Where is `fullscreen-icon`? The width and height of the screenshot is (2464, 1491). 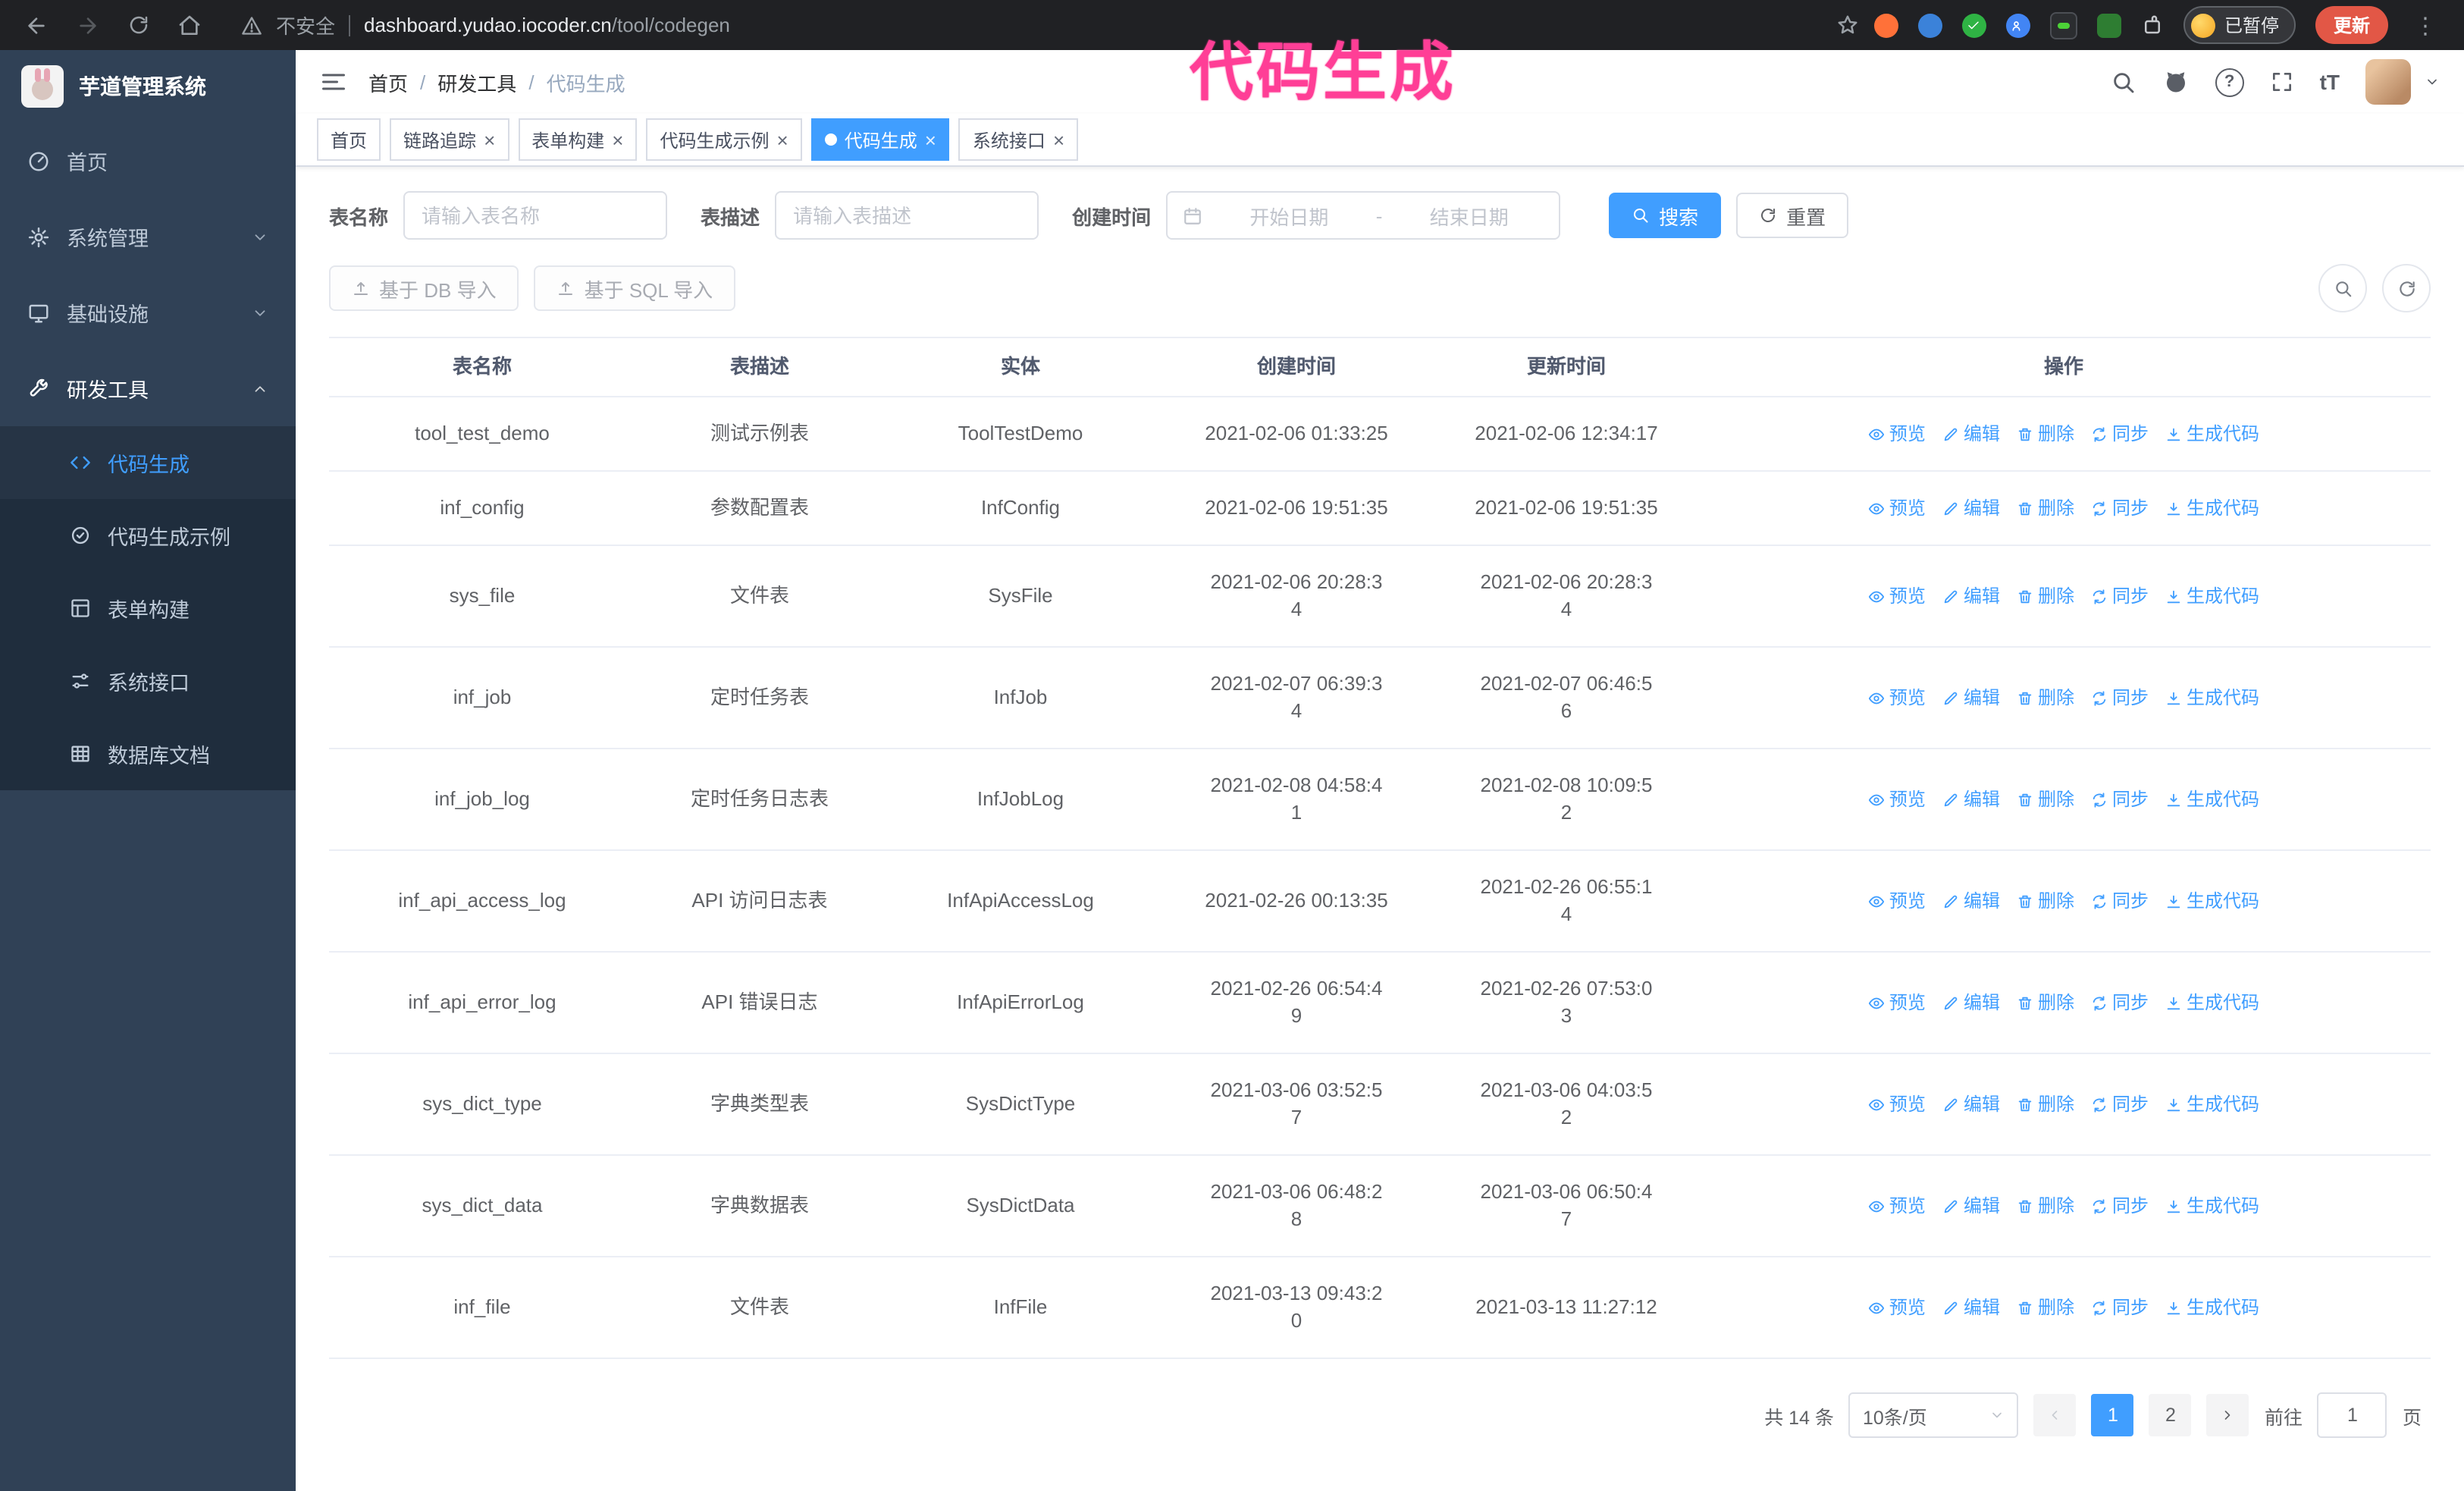
fullscreen-icon is located at coordinates (2282, 82).